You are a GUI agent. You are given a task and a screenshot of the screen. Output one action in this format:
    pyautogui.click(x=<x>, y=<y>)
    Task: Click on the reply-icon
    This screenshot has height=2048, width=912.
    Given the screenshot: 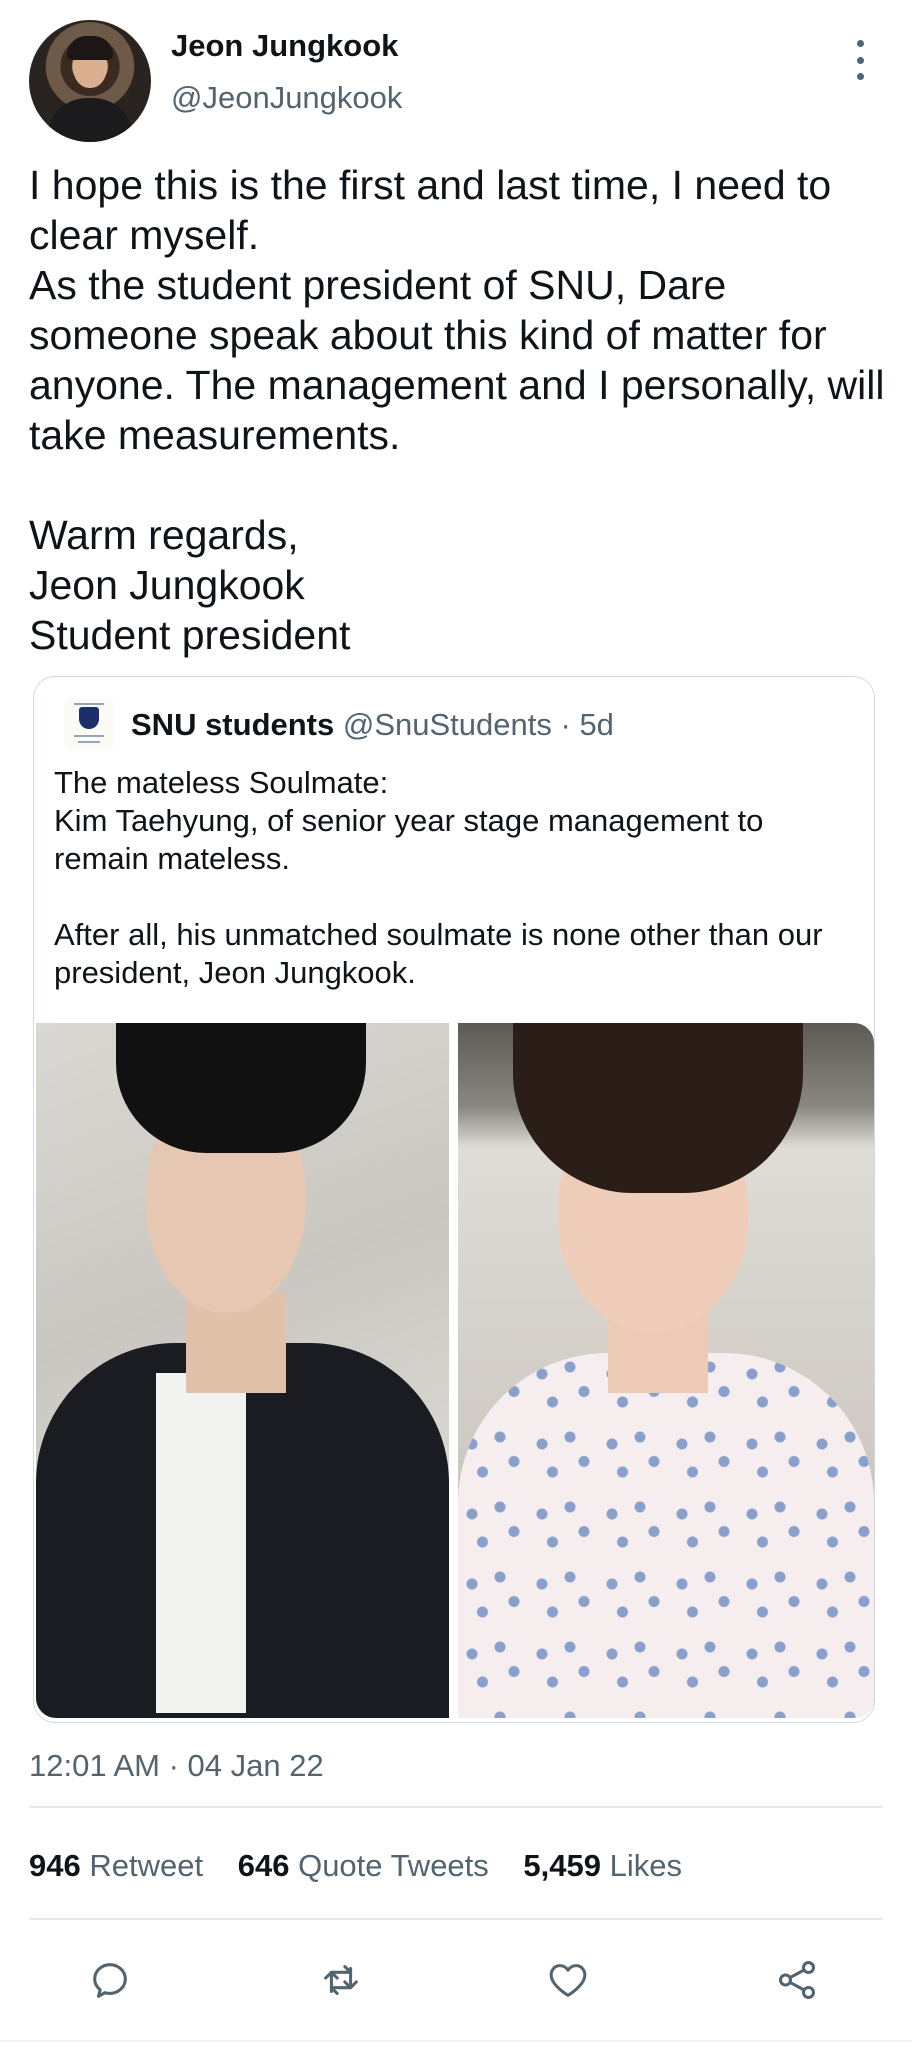 What is the action you would take?
    pyautogui.click(x=110, y=1980)
    